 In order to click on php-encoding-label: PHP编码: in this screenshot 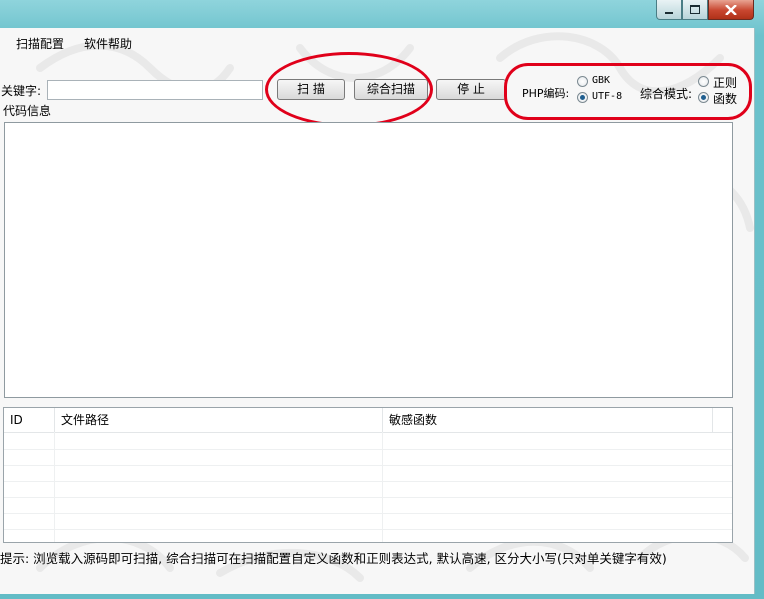, I will do `click(546, 93)`.